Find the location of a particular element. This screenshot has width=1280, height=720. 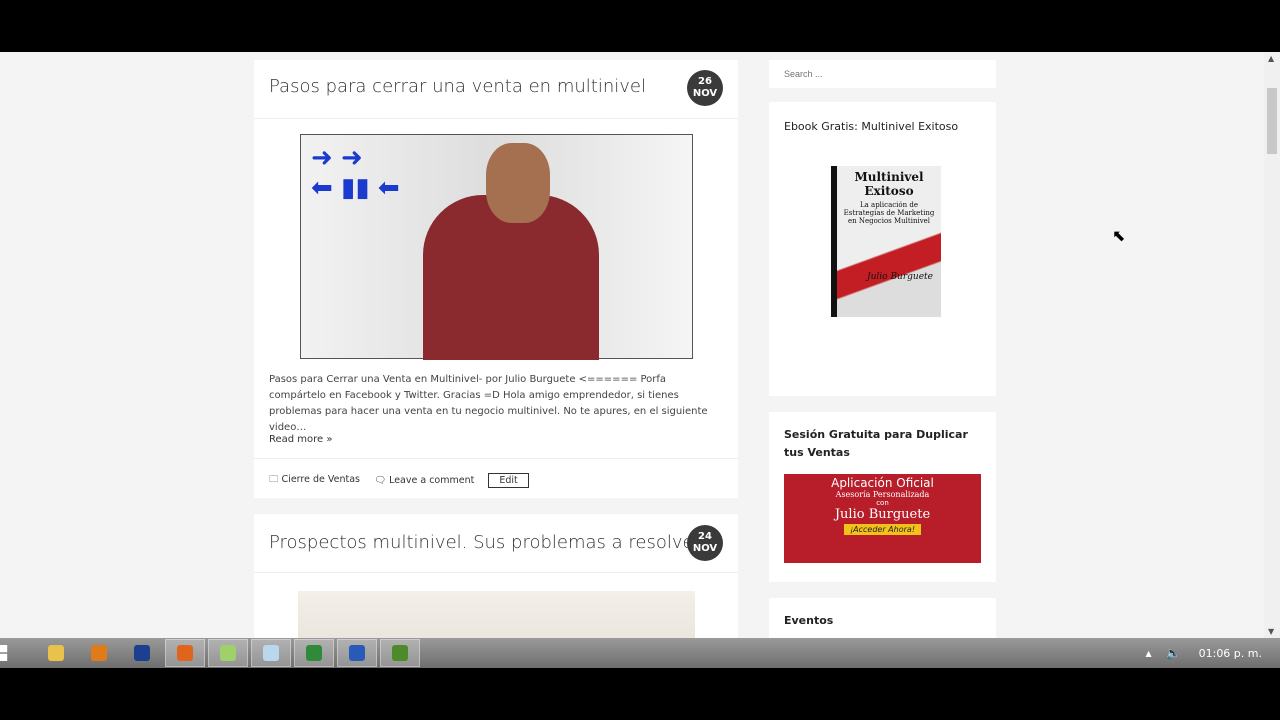

category-link: 🗀 Cierre de Ventas is located at coordinates (314, 480).